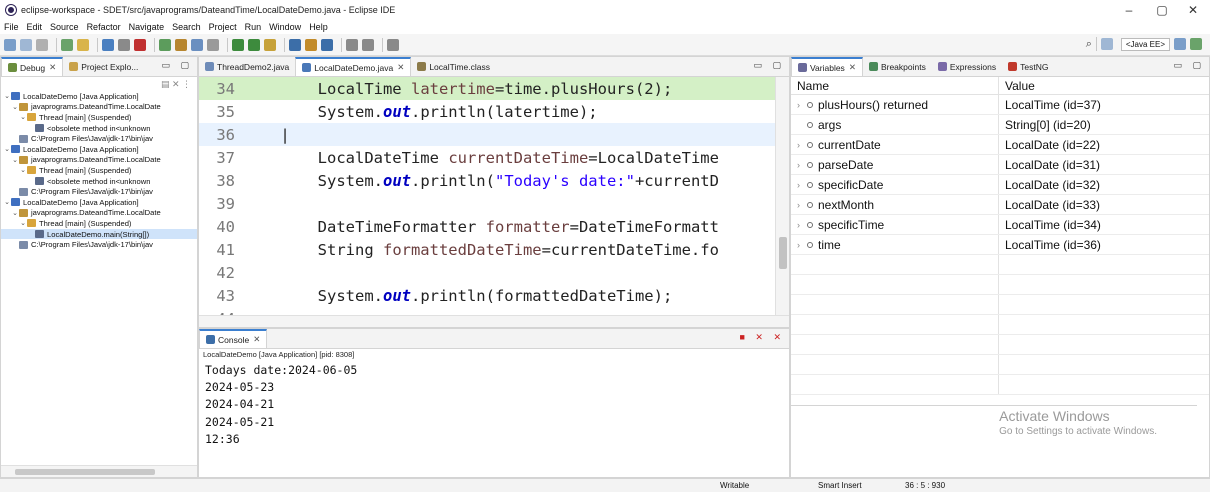  Describe the element at coordinates (1180, 44) in the screenshot. I see `debug-perspective-icon` at that location.